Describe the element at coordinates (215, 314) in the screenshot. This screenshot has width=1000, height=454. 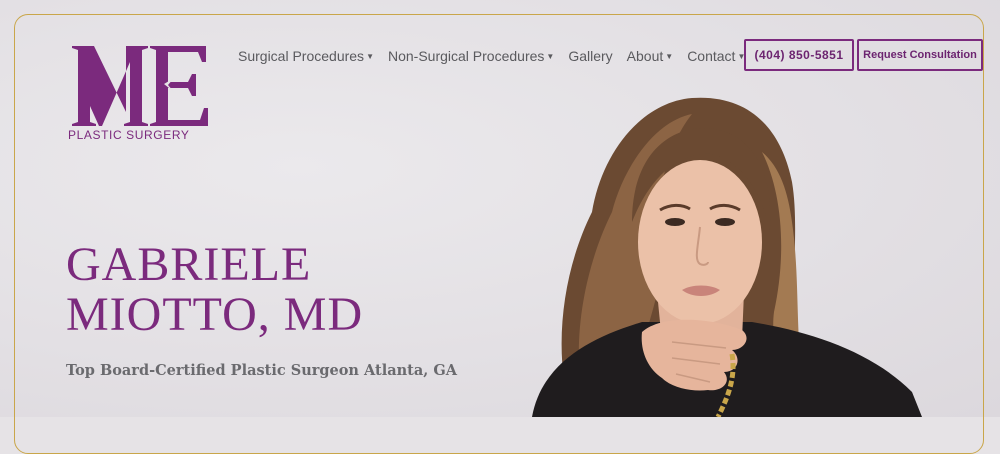
I see `hero-title-line2: MIOTTO, MD` at that location.